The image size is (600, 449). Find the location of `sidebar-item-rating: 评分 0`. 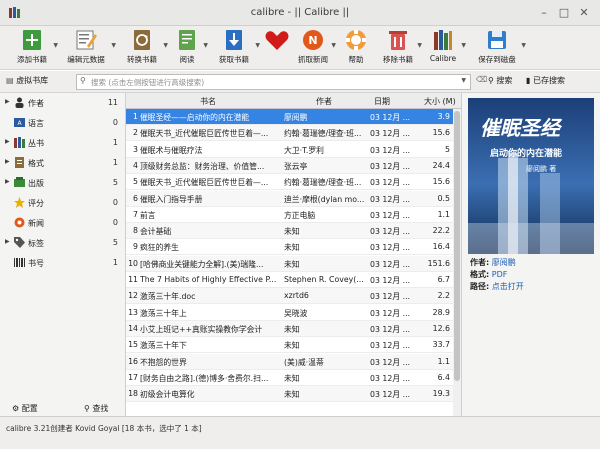

sidebar-item-rating: 评分 0 is located at coordinates (62, 203).